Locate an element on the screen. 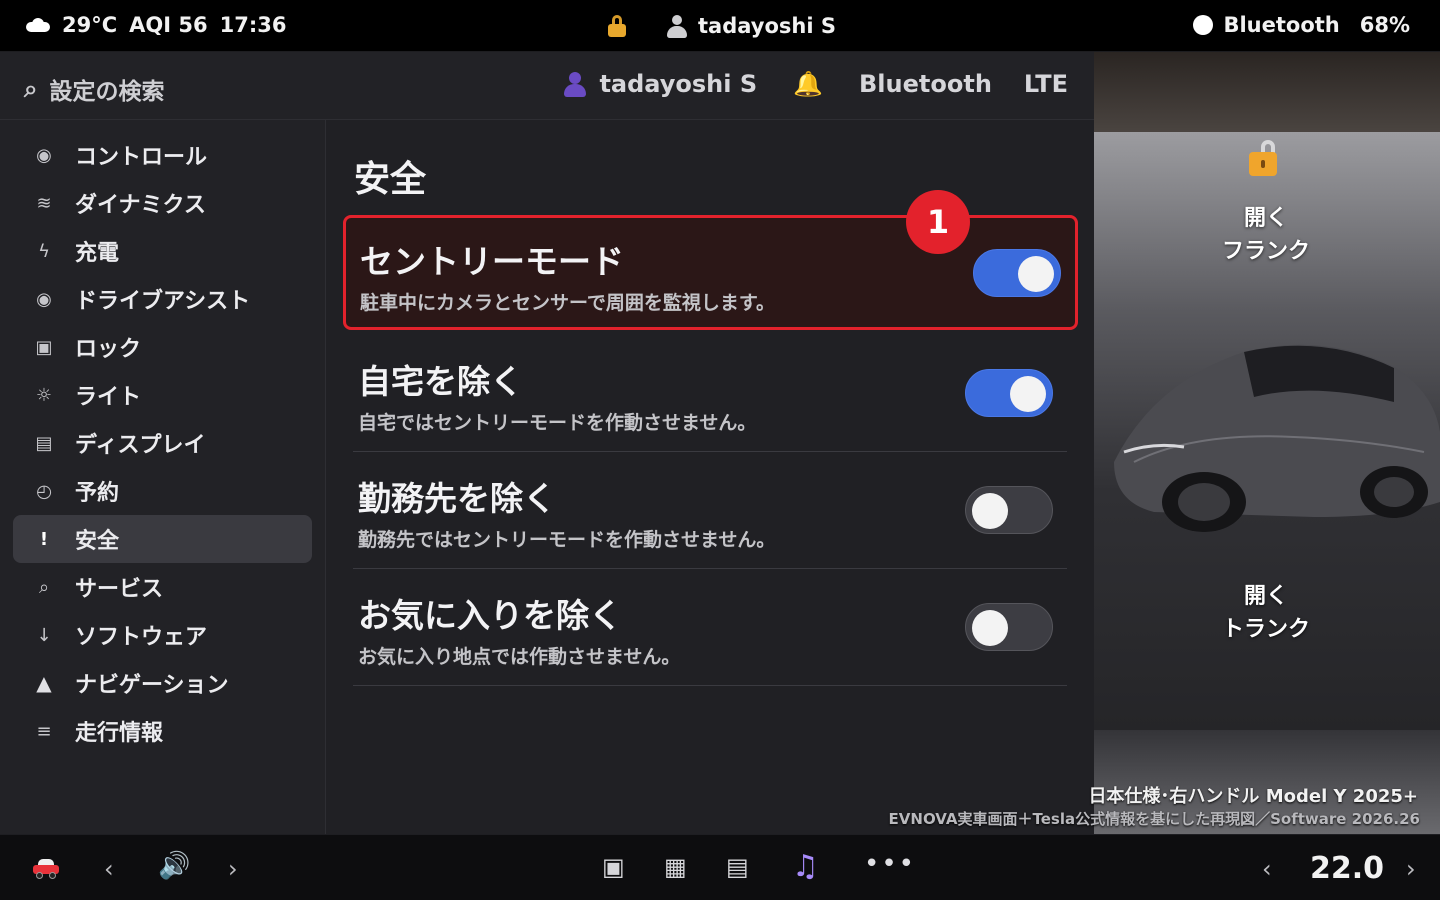 This screenshot has height=900, width=1440. status-user-name: tadayoshi S is located at coordinates (767, 26).